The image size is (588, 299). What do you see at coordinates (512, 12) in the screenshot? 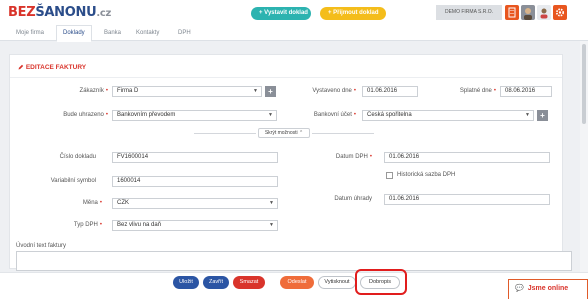
I see `building-icon` at bounding box center [512, 12].